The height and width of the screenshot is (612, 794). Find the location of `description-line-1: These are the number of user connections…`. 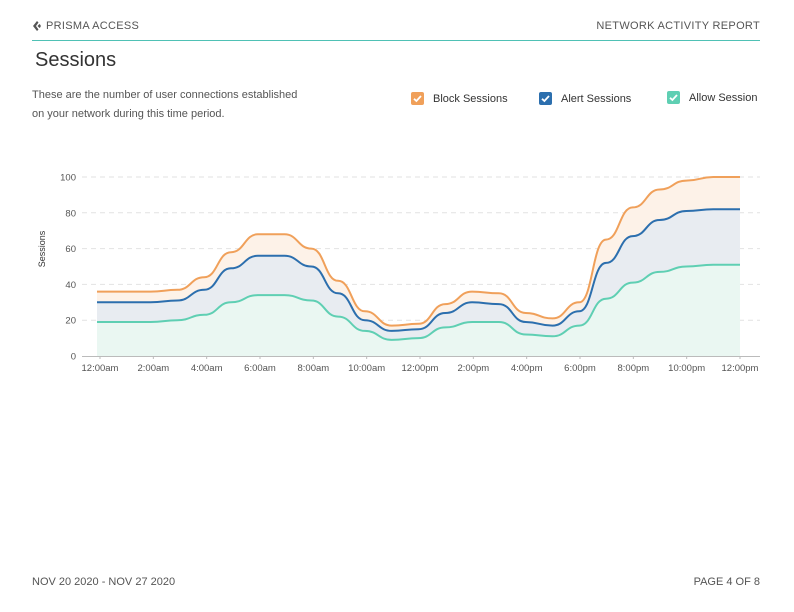

description-line-1: These are the number of user connections… is located at coordinates (165, 95).